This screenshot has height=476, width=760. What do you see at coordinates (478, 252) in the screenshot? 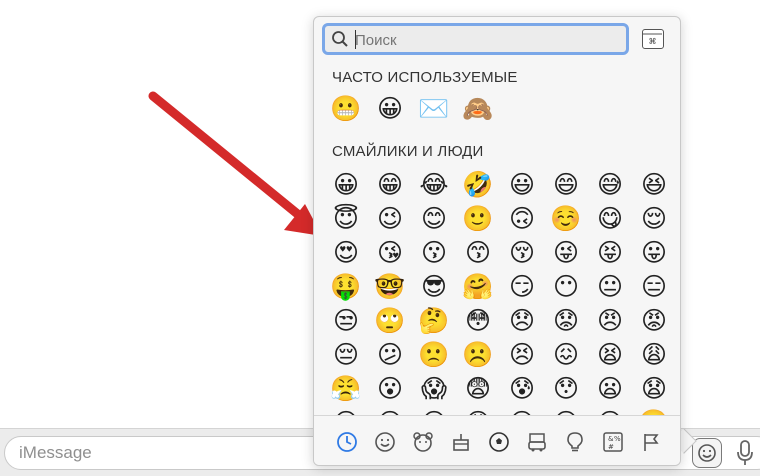
I see `emoji-cell: 😙` at bounding box center [478, 252].